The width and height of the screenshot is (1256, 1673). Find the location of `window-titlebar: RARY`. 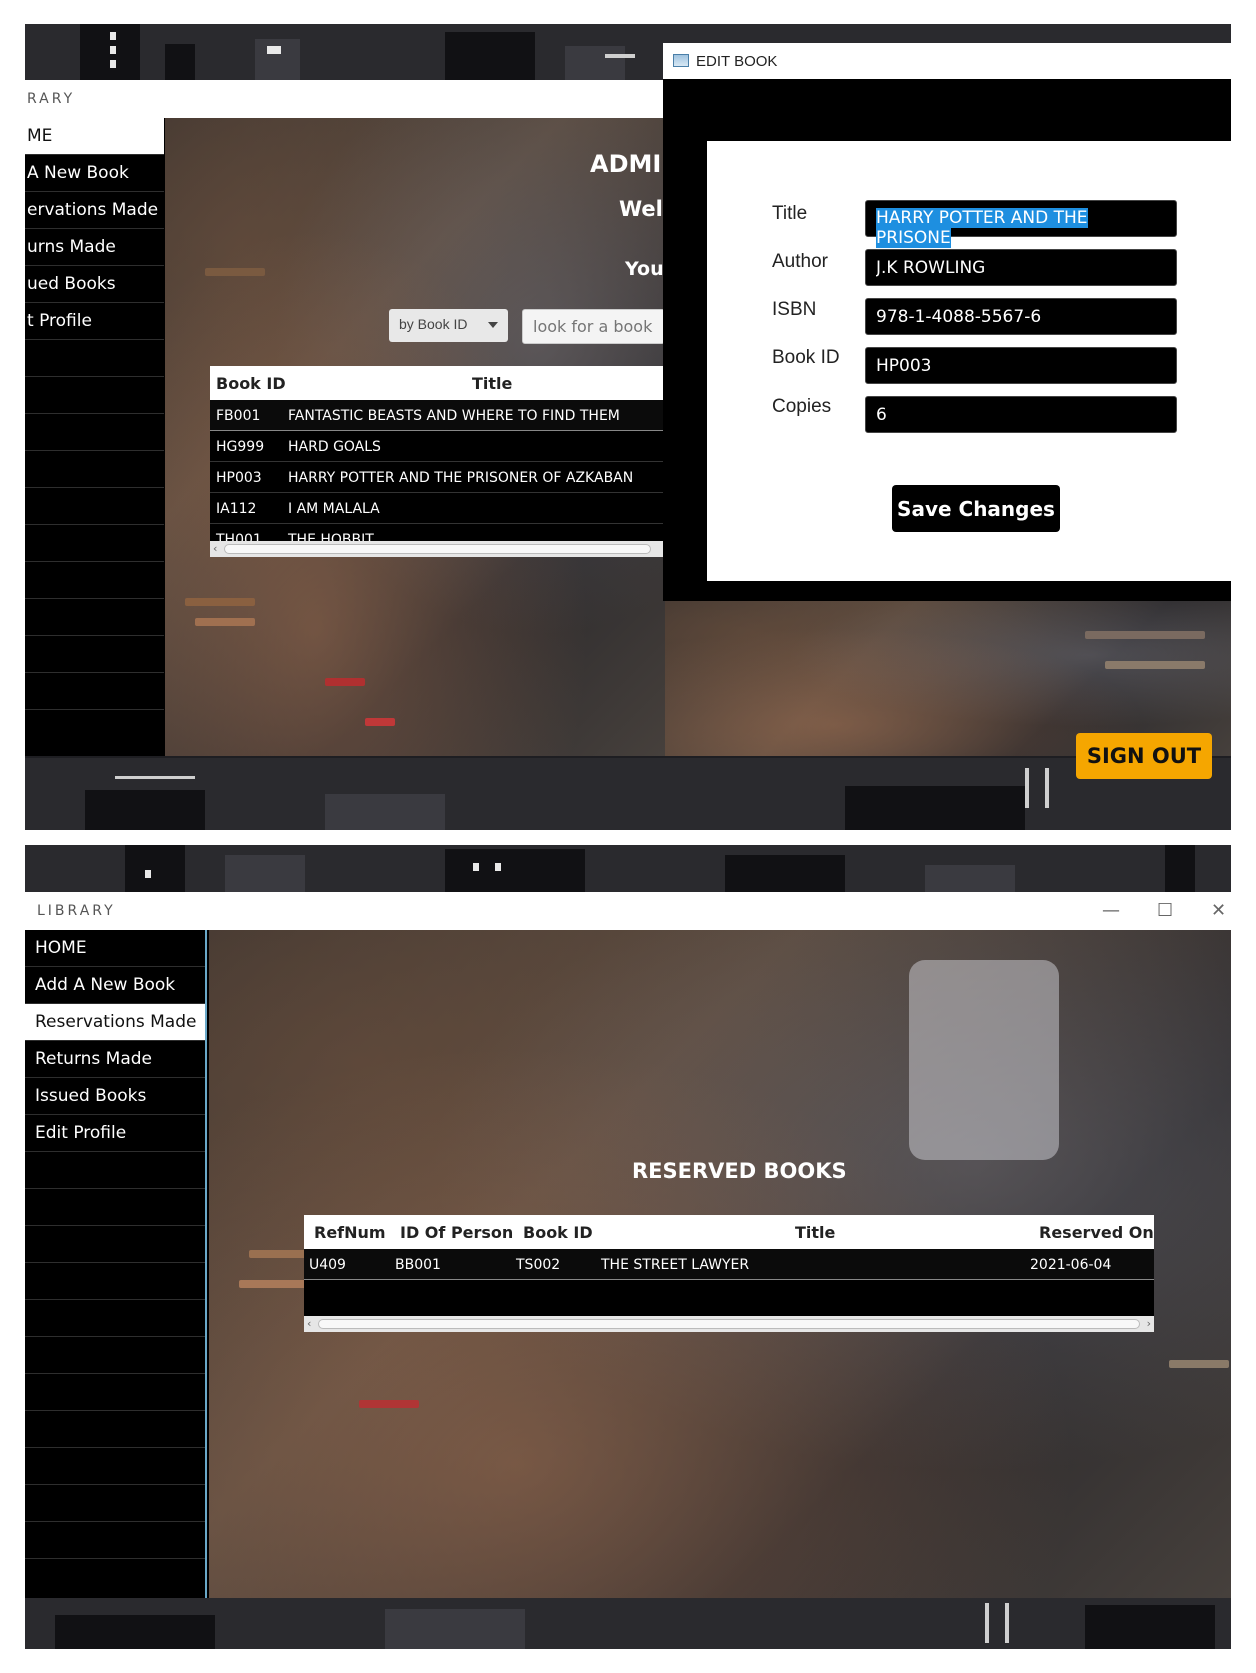

window-titlebar: RARY is located at coordinates (345, 99).